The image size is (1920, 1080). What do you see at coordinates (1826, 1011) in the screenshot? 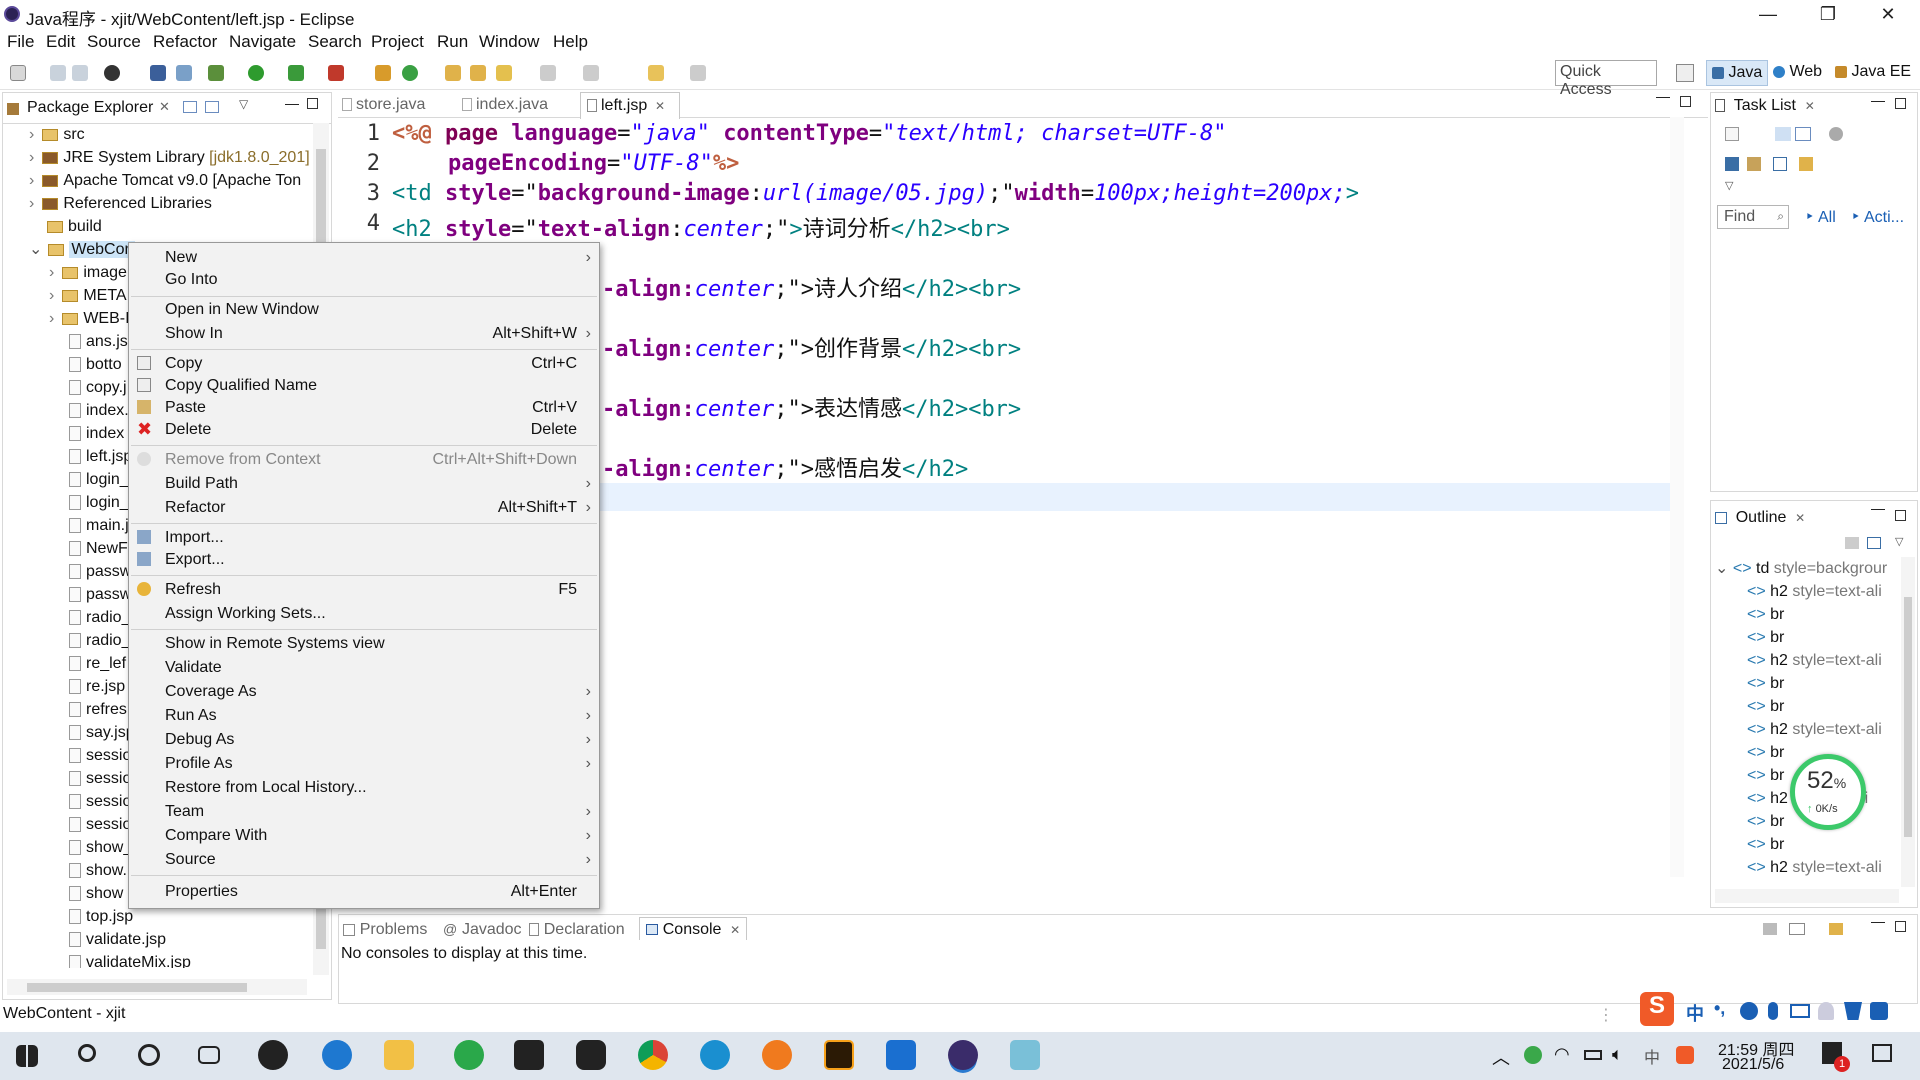
I see `user-icon` at bounding box center [1826, 1011].